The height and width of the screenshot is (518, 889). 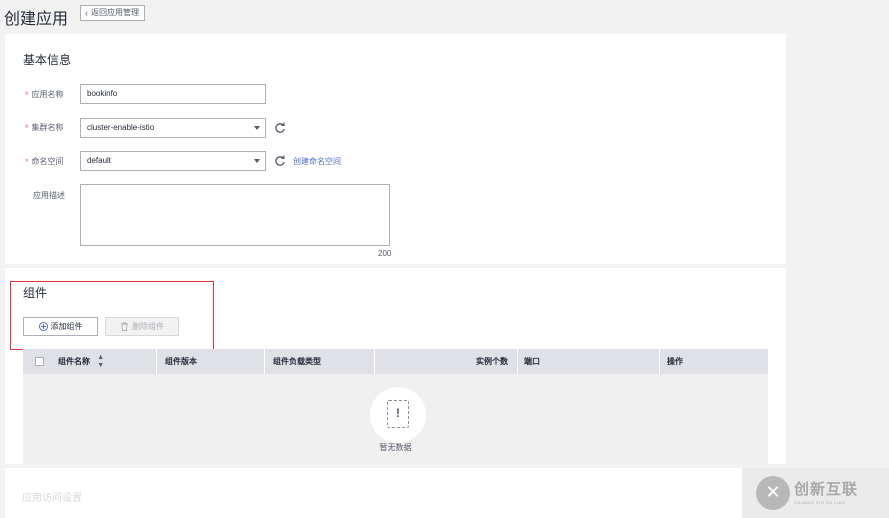 What do you see at coordinates (385, 253) in the screenshot?
I see `description-char-count: 200` at bounding box center [385, 253].